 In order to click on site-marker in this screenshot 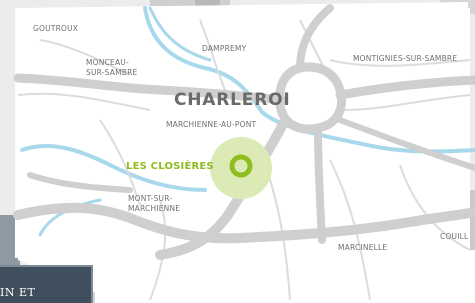, I will do `click(241, 168)`.